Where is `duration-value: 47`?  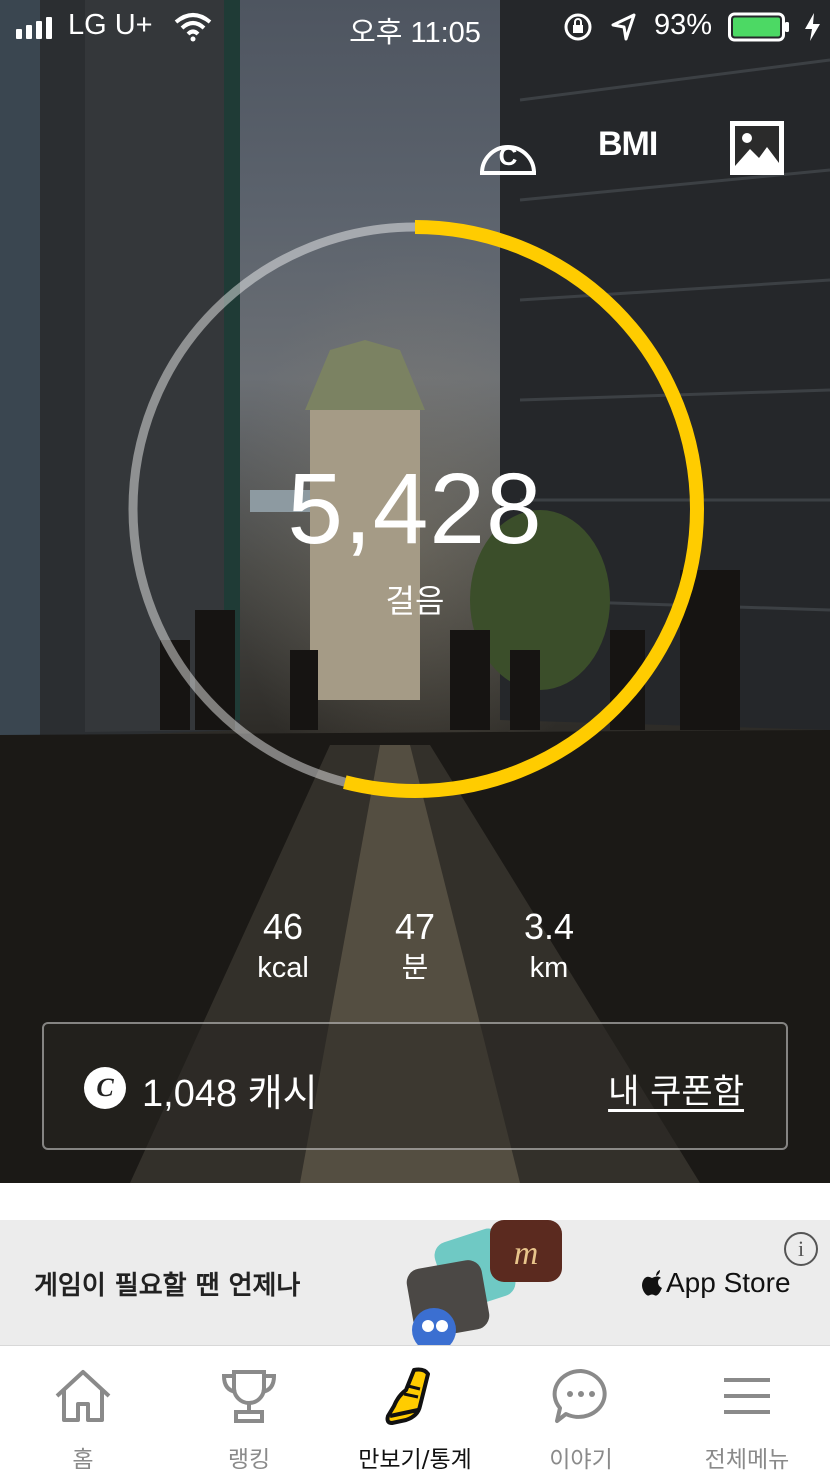
duration-value: 47 is located at coordinates (415, 926).